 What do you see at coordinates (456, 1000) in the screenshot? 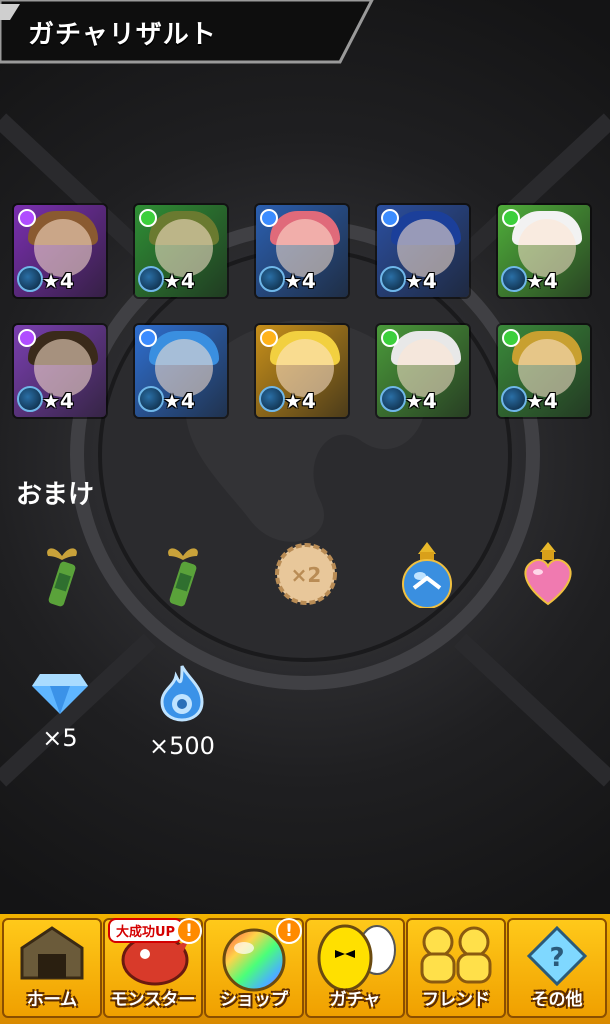
I see `nav-friend-label: フレンド` at bounding box center [456, 1000].